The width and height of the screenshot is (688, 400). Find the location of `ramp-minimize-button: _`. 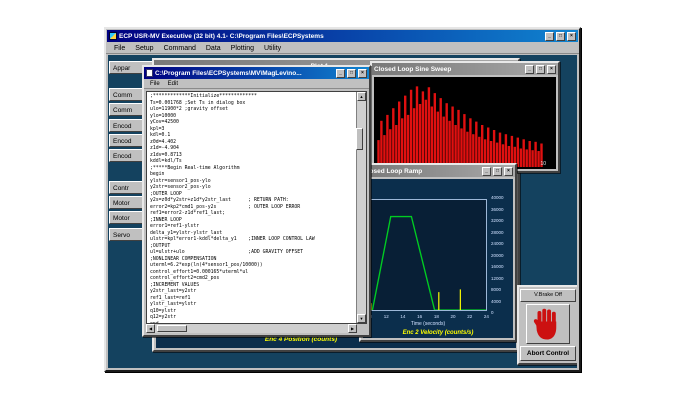

ramp-minimize-button: _ is located at coordinates (486, 171).